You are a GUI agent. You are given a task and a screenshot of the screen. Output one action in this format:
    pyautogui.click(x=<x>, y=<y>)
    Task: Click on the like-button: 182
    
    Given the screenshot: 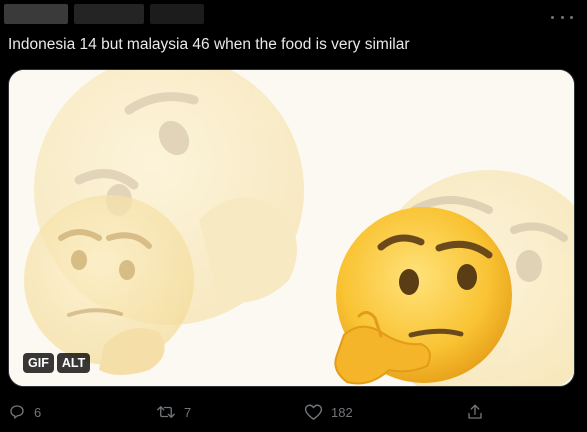 What is the action you would take?
    pyautogui.click(x=328, y=412)
    